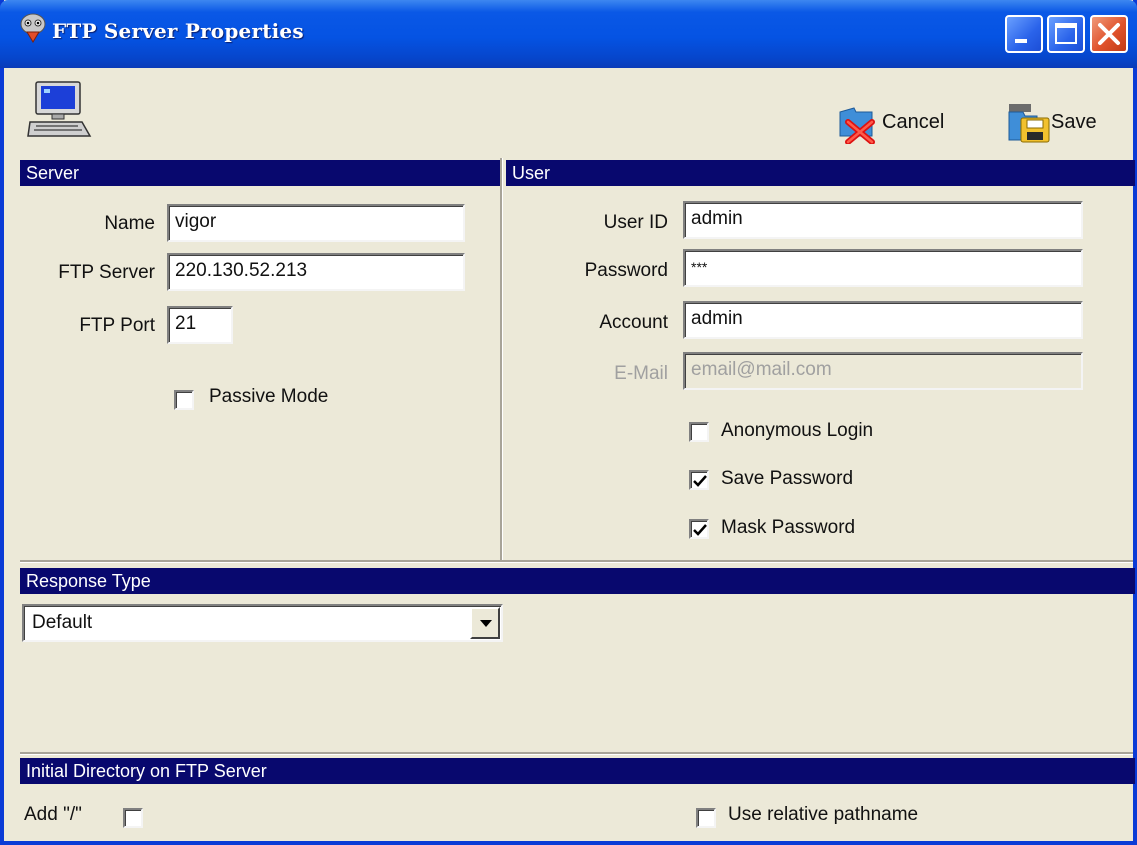  Describe the element at coordinates (501, 359) in the screenshot. I see `section-divider` at that location.